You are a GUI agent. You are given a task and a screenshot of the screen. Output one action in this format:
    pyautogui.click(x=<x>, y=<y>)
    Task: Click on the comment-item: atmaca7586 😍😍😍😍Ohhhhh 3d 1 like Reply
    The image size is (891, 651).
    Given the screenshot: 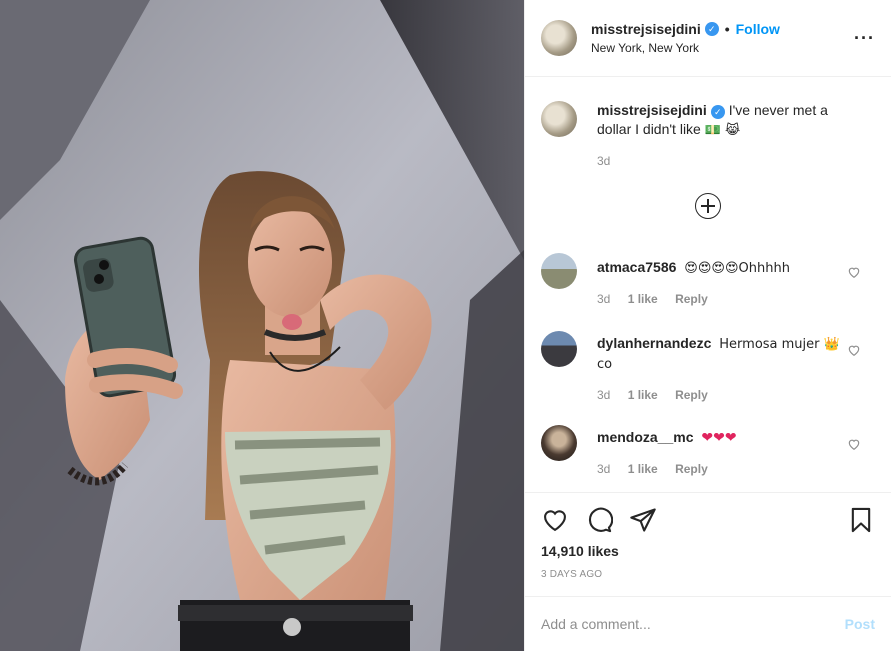 What is the action you would take?
    pyautogui.click(x=708, y=281)
    